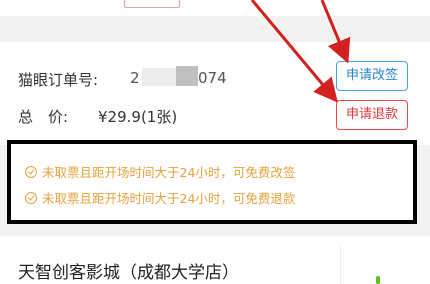 The height and width of the screenshot is (284, 430). What do you see at coordinates (335, 32) in the screenshot?
I see `arrow-to-change-button` at bounding box center [335, 32].